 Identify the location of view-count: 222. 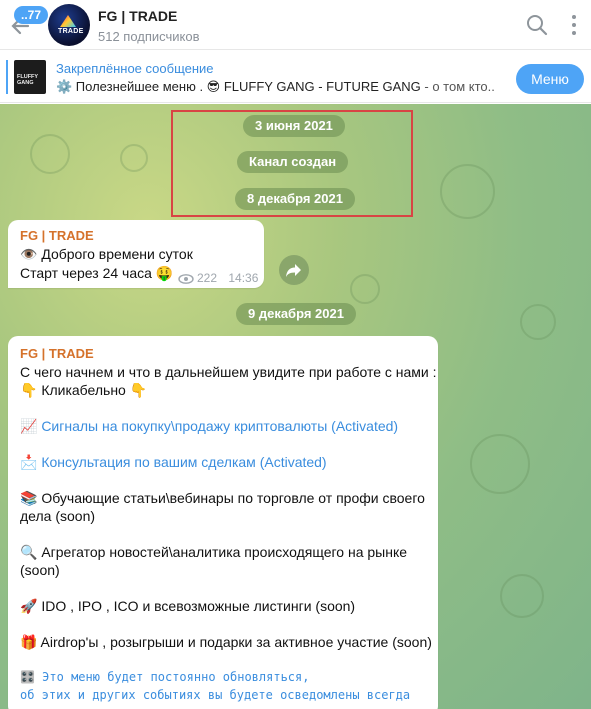
(207, 278).